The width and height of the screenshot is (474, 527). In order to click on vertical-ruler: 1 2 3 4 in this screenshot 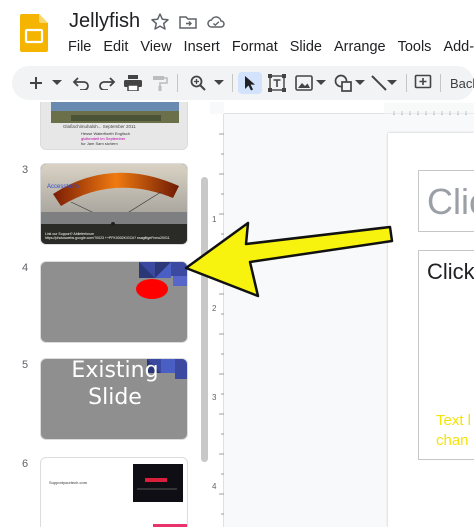, I will do `click(217, 320)`.